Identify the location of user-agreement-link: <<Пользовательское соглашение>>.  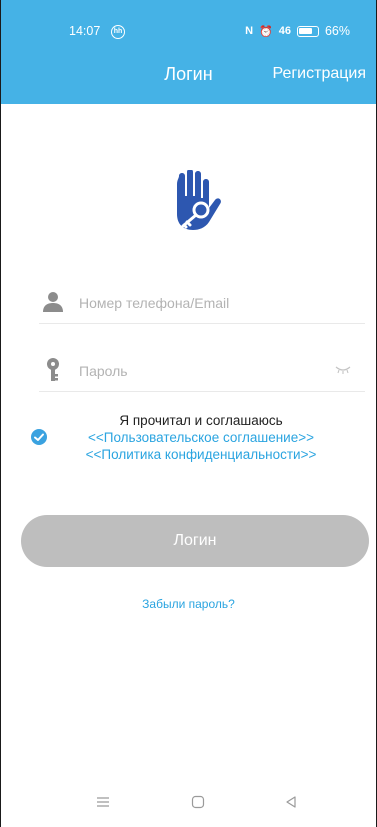
(201, 437).